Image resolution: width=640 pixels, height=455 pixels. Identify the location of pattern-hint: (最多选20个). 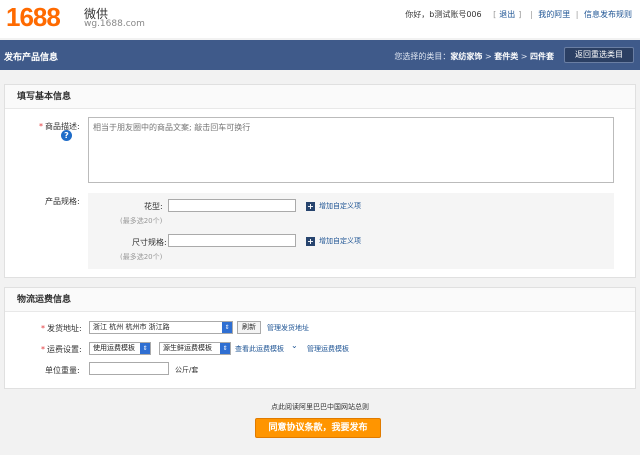
(141, 221).